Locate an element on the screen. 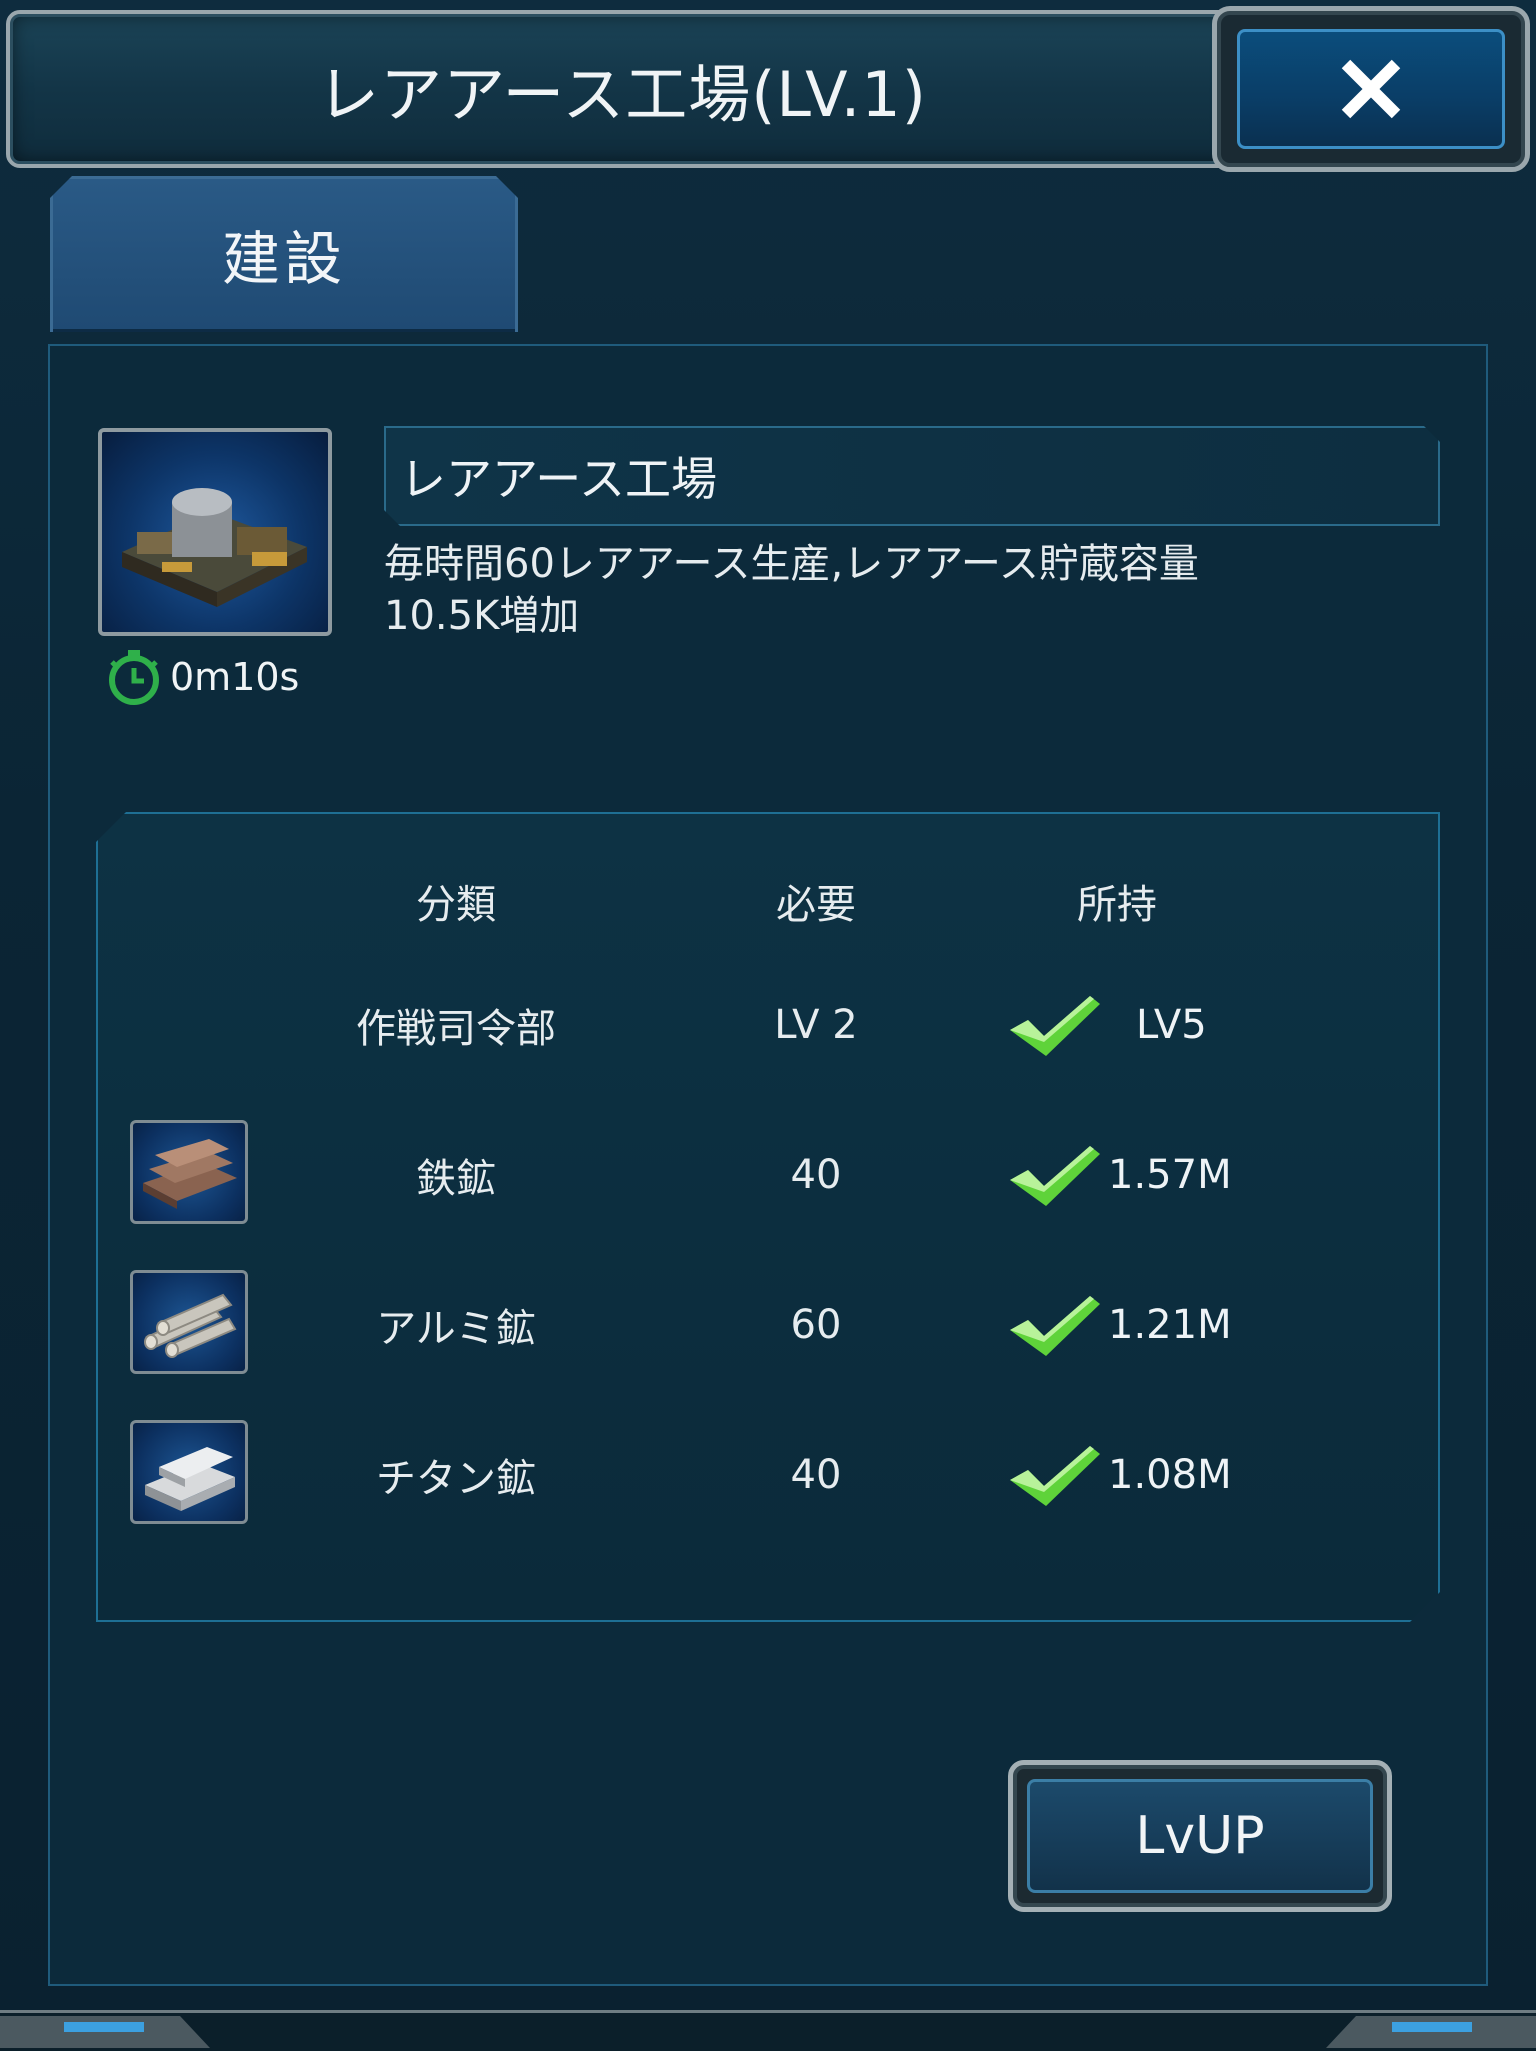  owned-value: LV5 is located at coordinates (1171, 1025).